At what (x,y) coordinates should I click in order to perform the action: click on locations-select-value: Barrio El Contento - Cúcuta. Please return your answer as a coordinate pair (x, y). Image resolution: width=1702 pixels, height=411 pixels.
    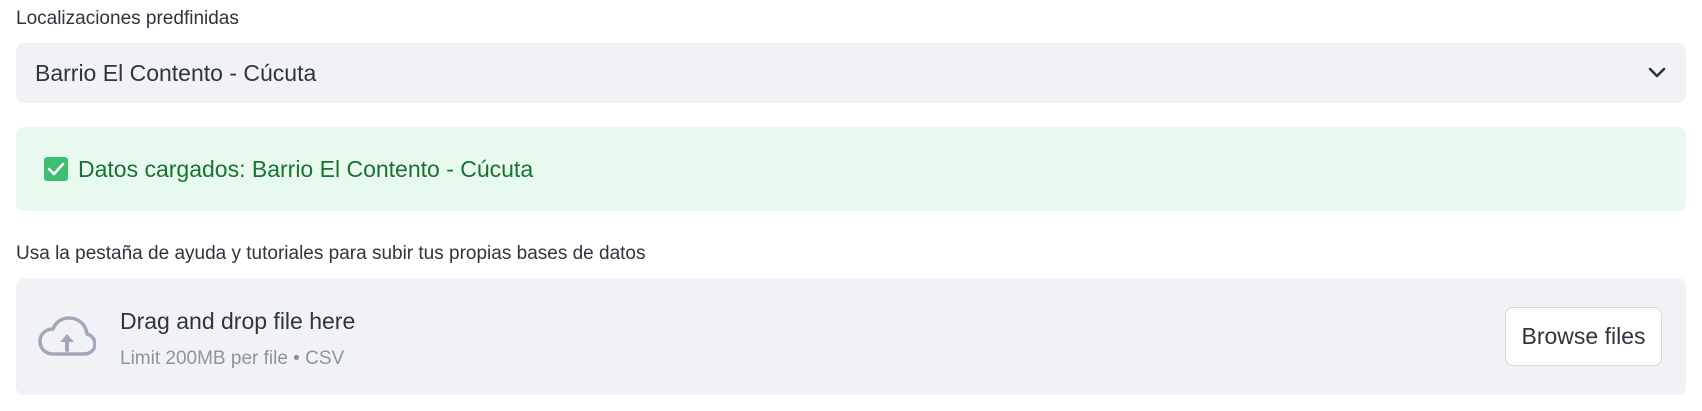
    Looking at the image, I should click on (176, 72).